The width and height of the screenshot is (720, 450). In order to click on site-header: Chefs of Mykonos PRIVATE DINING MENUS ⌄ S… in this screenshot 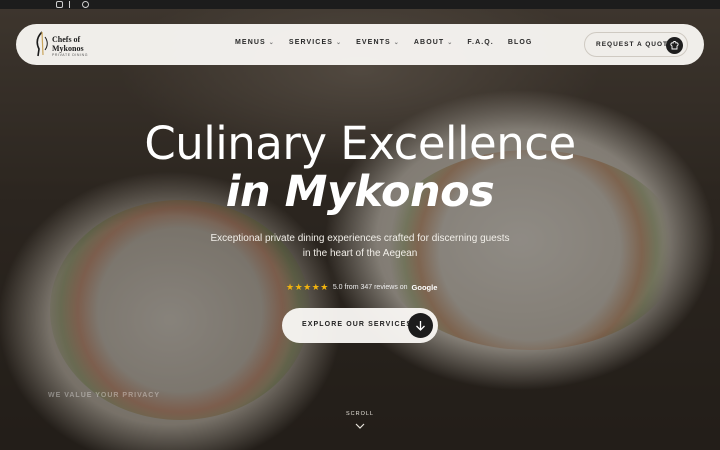, I will do `click(360, 44)`.